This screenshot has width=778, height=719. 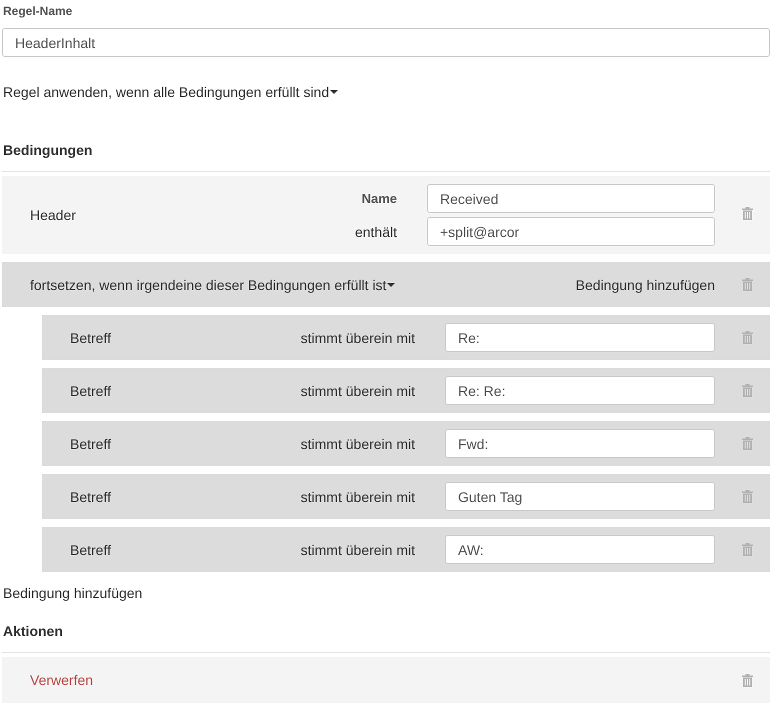 I want to click on conditions-heading: Bedingungen, so click(x=47, y=150).